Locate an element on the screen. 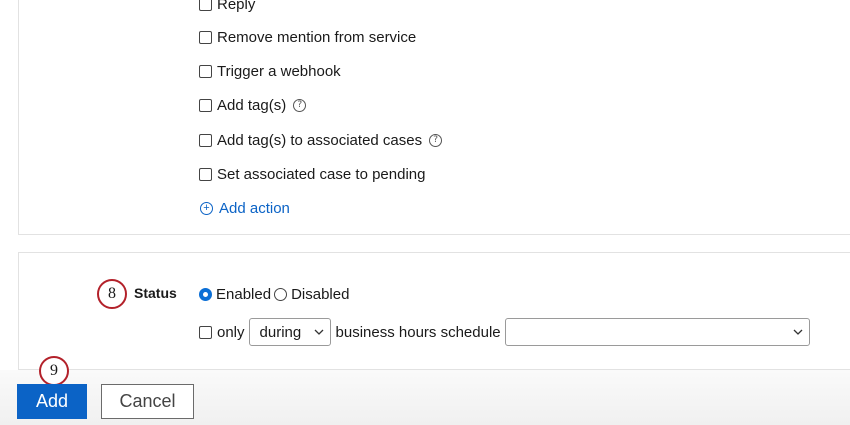  action-option-trigger-webhook: Trigger a webhook is located at coordinates (270, 71).